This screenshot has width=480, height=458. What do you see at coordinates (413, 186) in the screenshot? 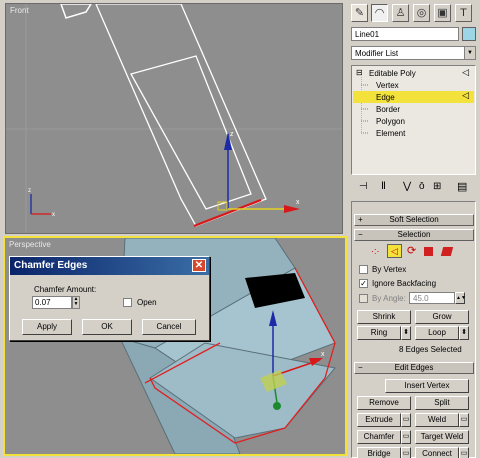
I see `stack-toolbar: ⊣ Ⅱ ⋁ ō ⊞ ▤` at bounding box center [413, 186].